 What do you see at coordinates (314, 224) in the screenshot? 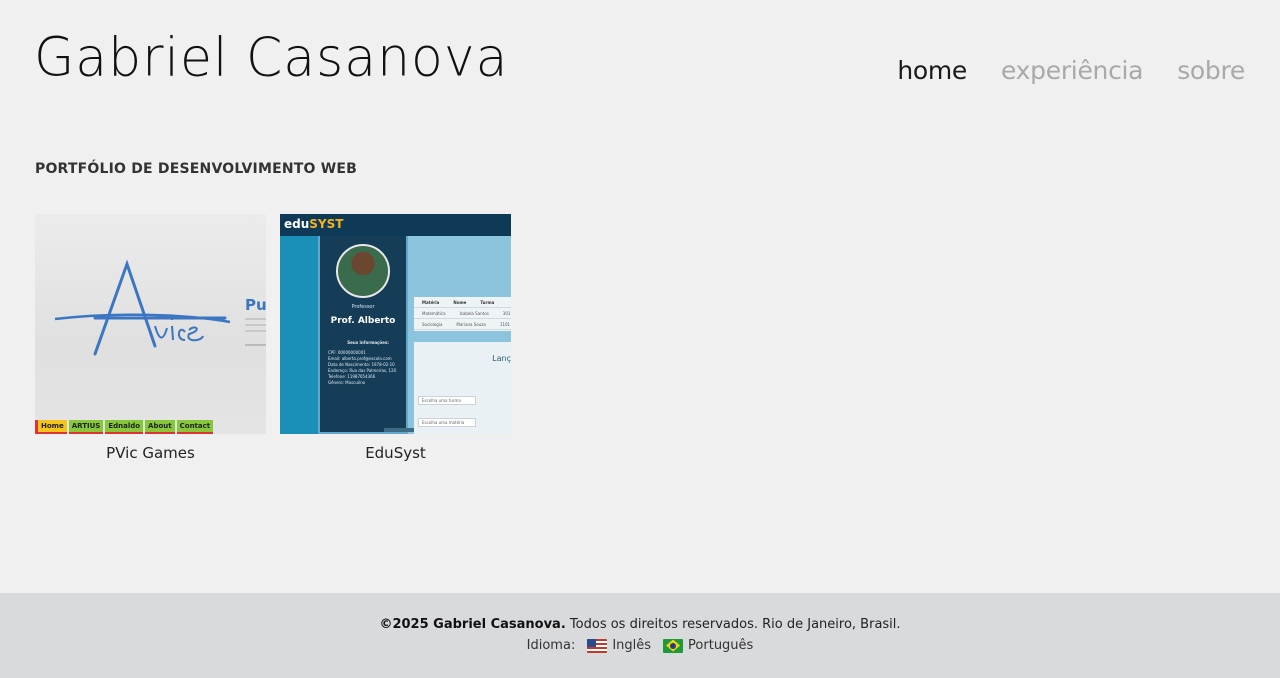
I see `edusyst-logo: eduSYST` at bounding box center [314, 224].